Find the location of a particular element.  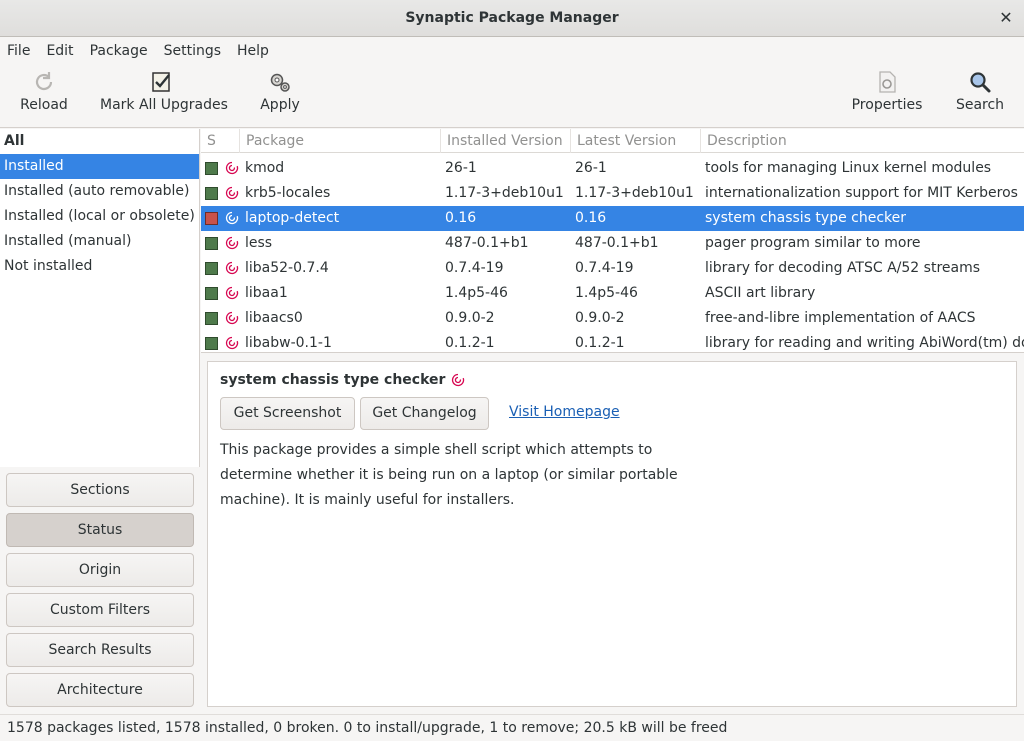

visit-homepage-link: Visit Homepage is located at coordinates (564, 412).